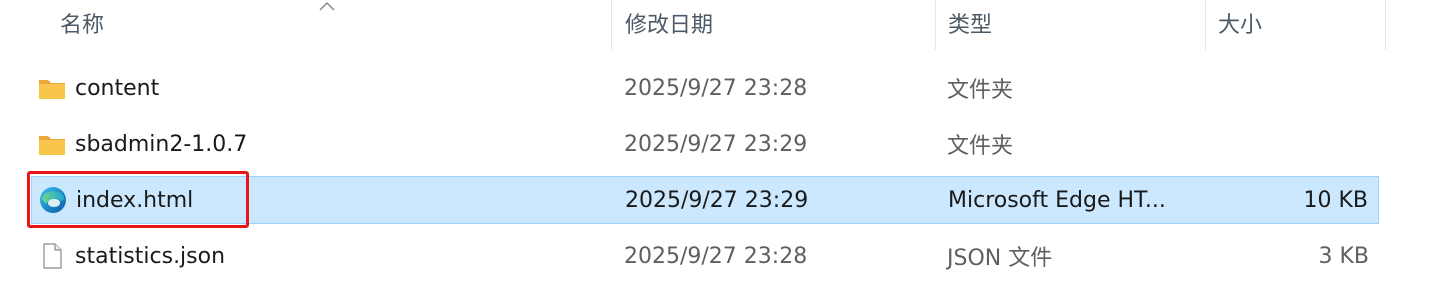 This screenshot has width=1443, height=291. What do you see at coordinates (82, 25) in the screenshot?
I see `column-header-name: 名称` at bounding box center [82, 25].